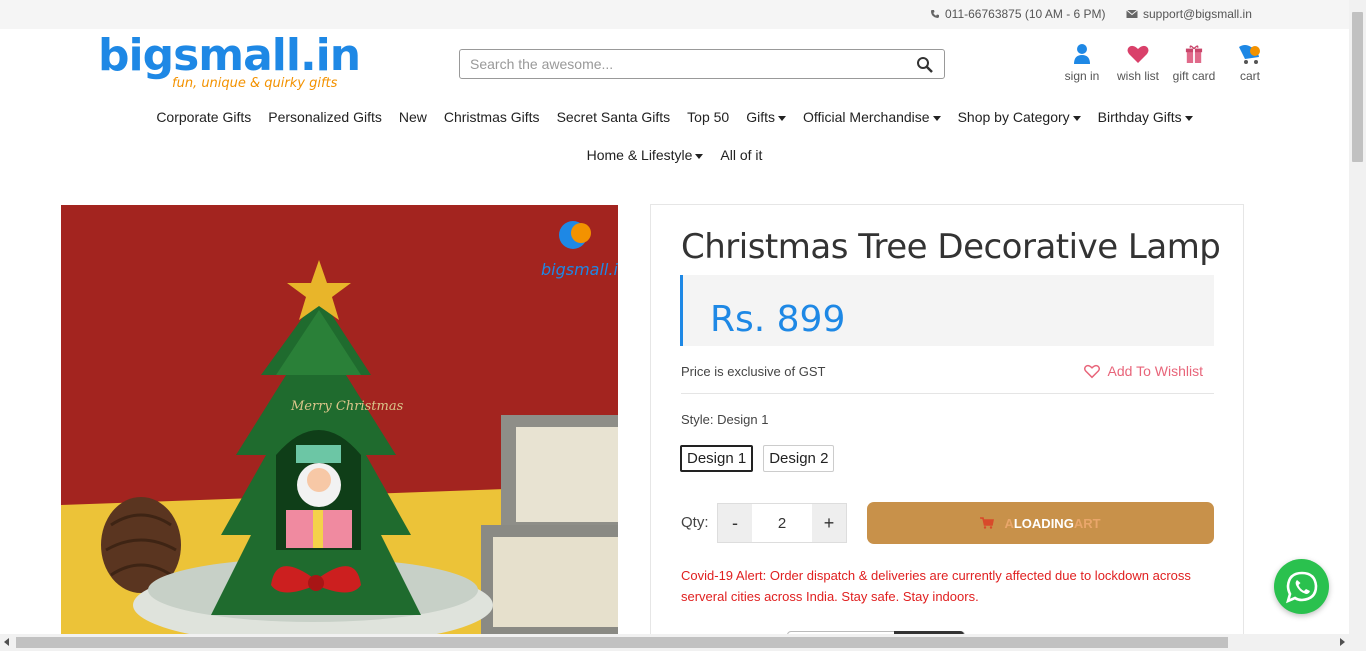 The height and width of the screenshot is (651, 1366). I want to click on style-options: Design 1 Design 2, so click(757, 458).